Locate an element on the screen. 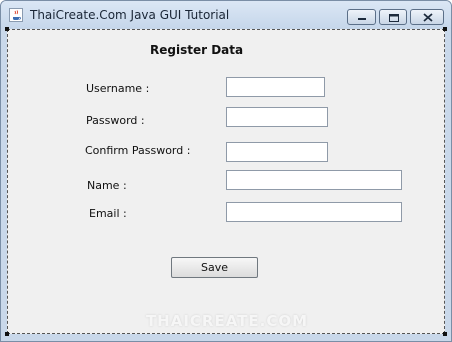 This screenshot has width=452, height=342. maximize-button is located at coordinates (393, 17).